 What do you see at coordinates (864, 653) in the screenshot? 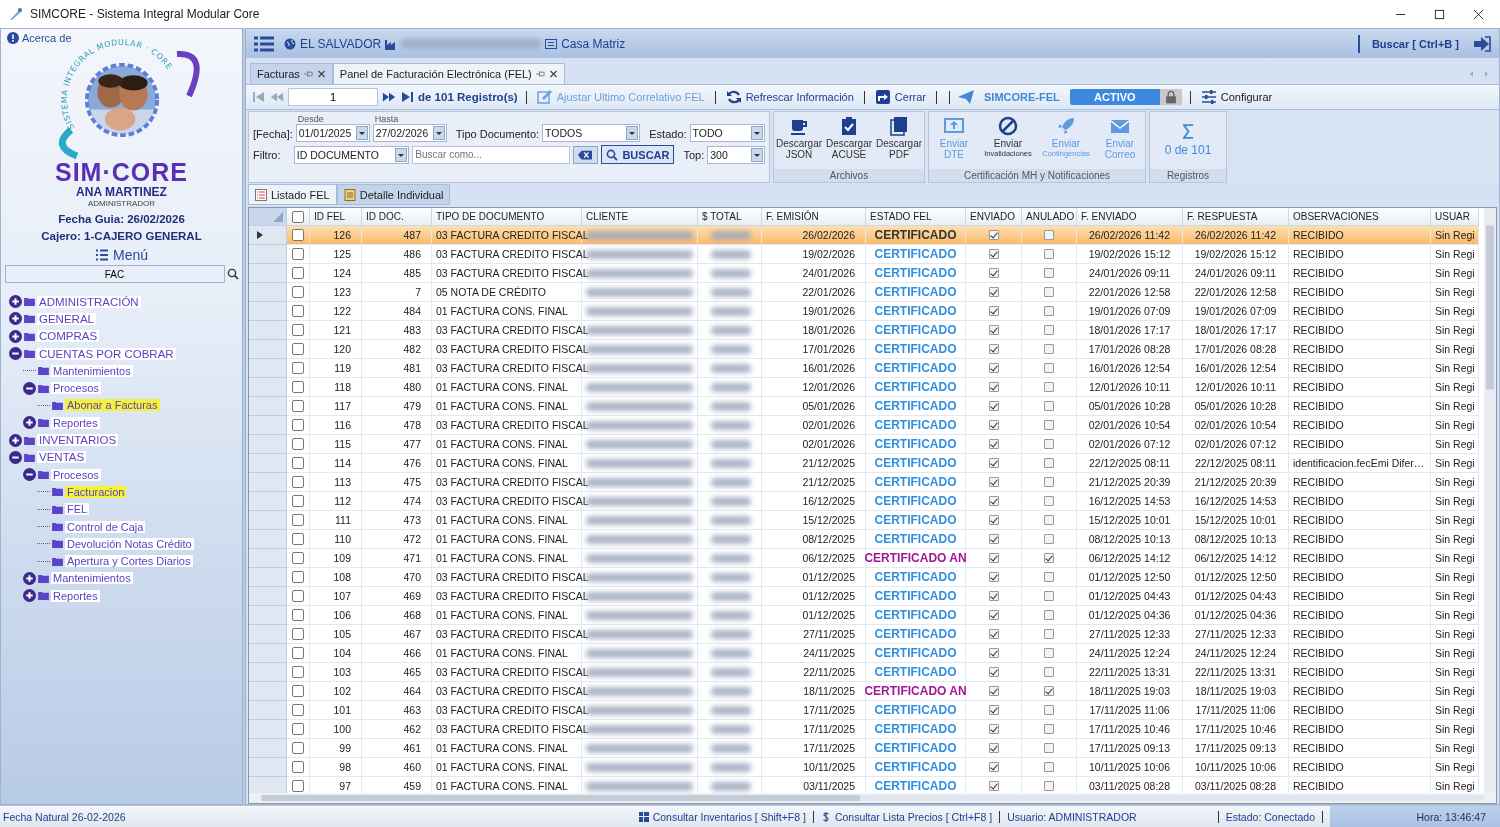
I see `table-row: 104 466 01 FACTURA CONS. FINAL 24/11/2025 CERTIFICADO 24/11/2025 12:24 24/11/2025 12:24 RECIBIDO Sin Regi` at bounding box center [864, 653].